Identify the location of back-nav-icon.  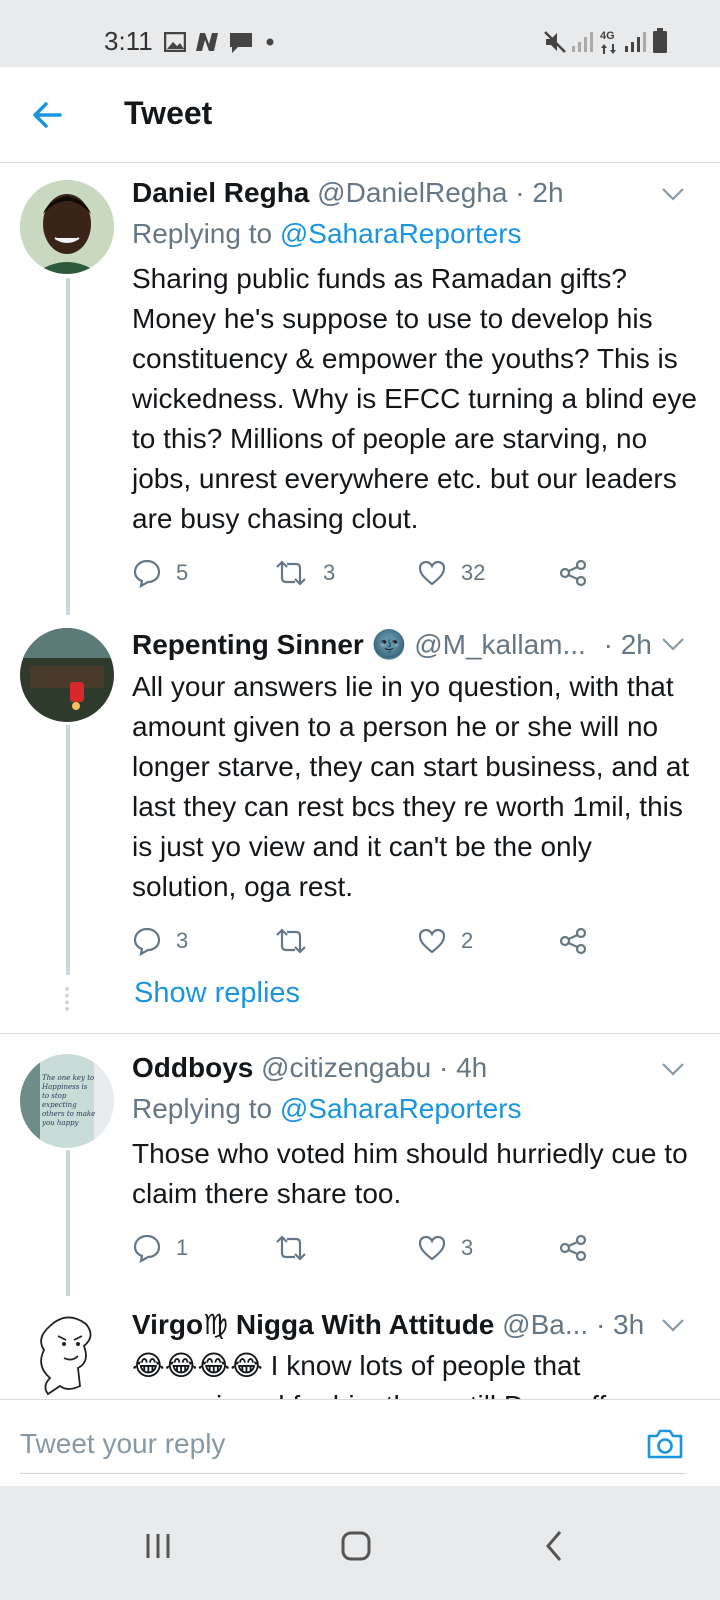
(554, 1546).